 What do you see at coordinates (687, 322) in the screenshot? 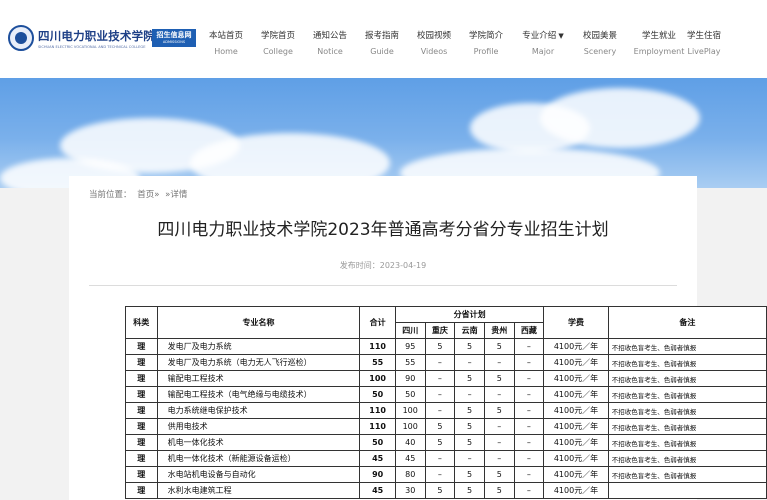
I see `header-remark: 备注` at bounding box center [687, 322].